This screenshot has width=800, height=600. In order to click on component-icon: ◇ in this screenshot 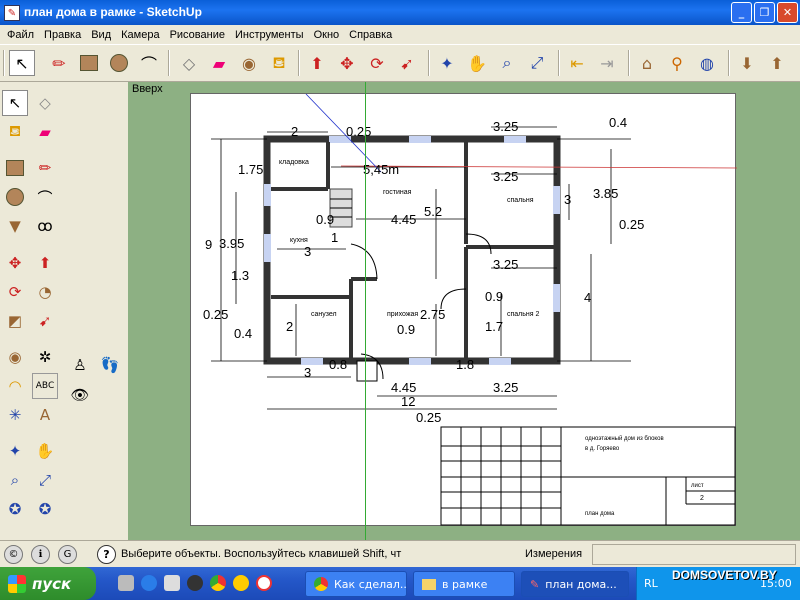, I will do `click(45, 103)`.